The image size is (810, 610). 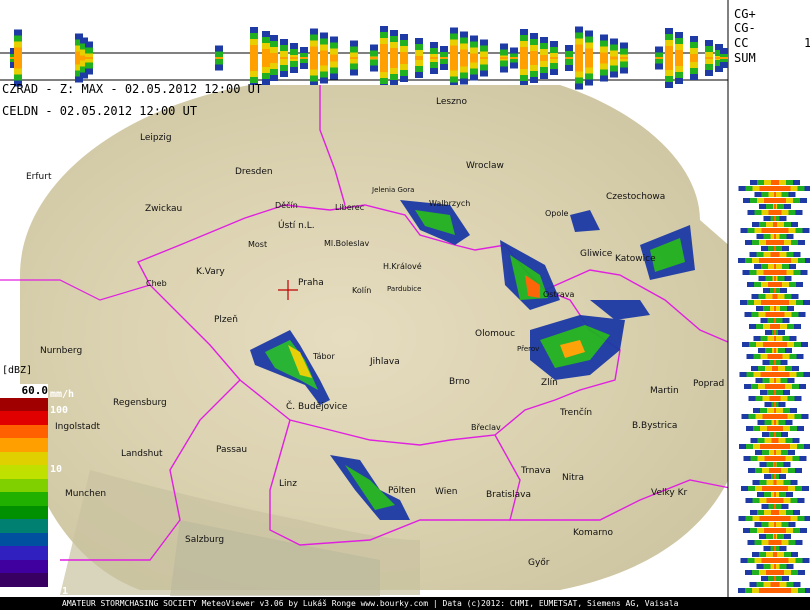 What do you see at coordinates (536, 471) in the screenshot?
I see `city-label: Trnava` at bounding box center [536, 471].